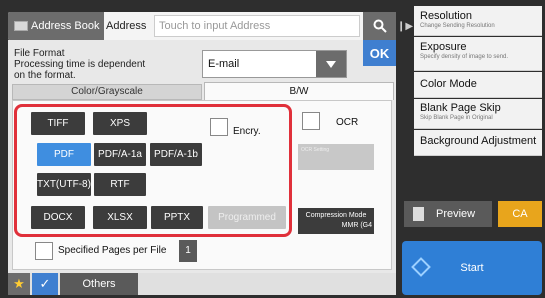 This screenshot has width=545, height=298. Describe the element at coordinates (446, 16) in the screenshot. I see `menu-resolution-title: Resolution` at that location.